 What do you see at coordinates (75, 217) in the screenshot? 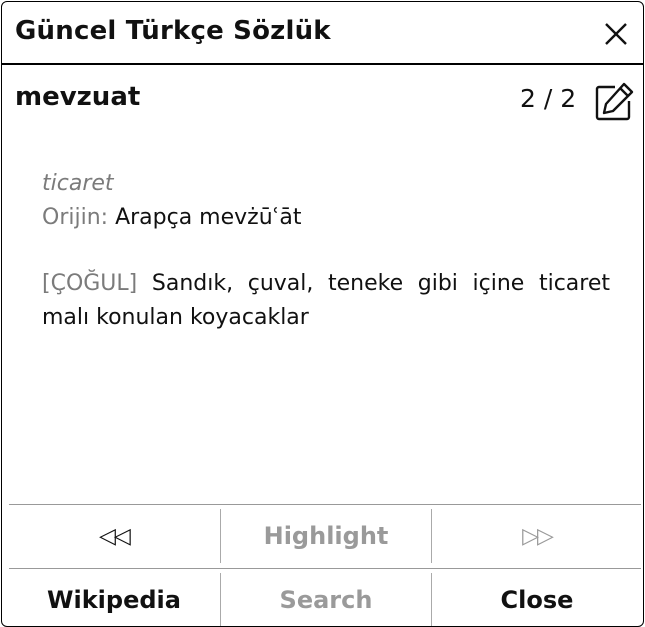
I see `origin-label: Orijin:` at bounding box center [75, 217].